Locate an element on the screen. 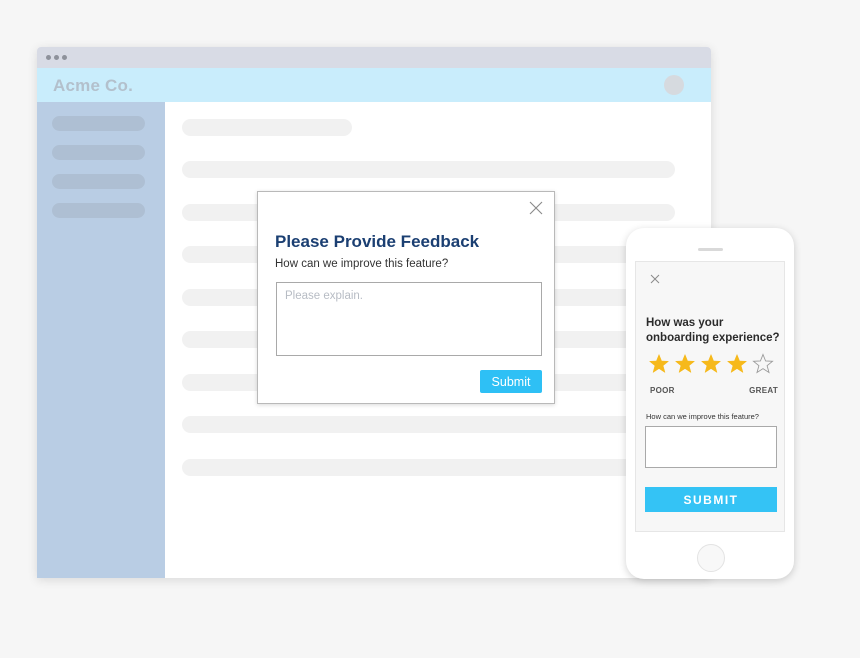 Image resolution: width=860 pixels, height=658 pixels. phone-submit-button: SUBMIT is located at coordinates (711, 499).